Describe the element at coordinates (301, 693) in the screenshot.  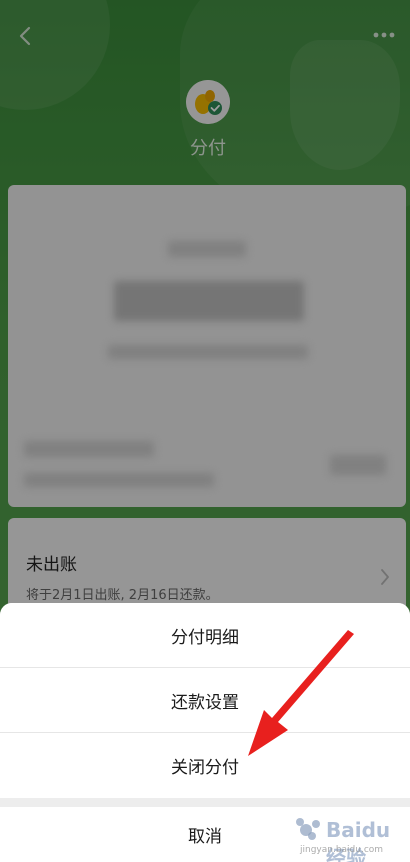
I see `red-arrow-annotation-icon` at that location.